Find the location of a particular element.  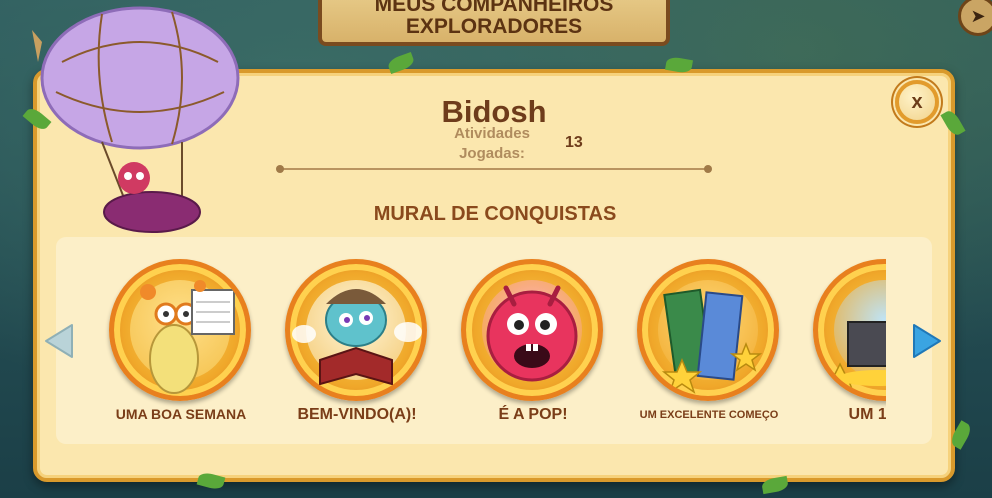

banner-line-1: MEUS COMPANHEIROS is located at coordinates (494, 8).